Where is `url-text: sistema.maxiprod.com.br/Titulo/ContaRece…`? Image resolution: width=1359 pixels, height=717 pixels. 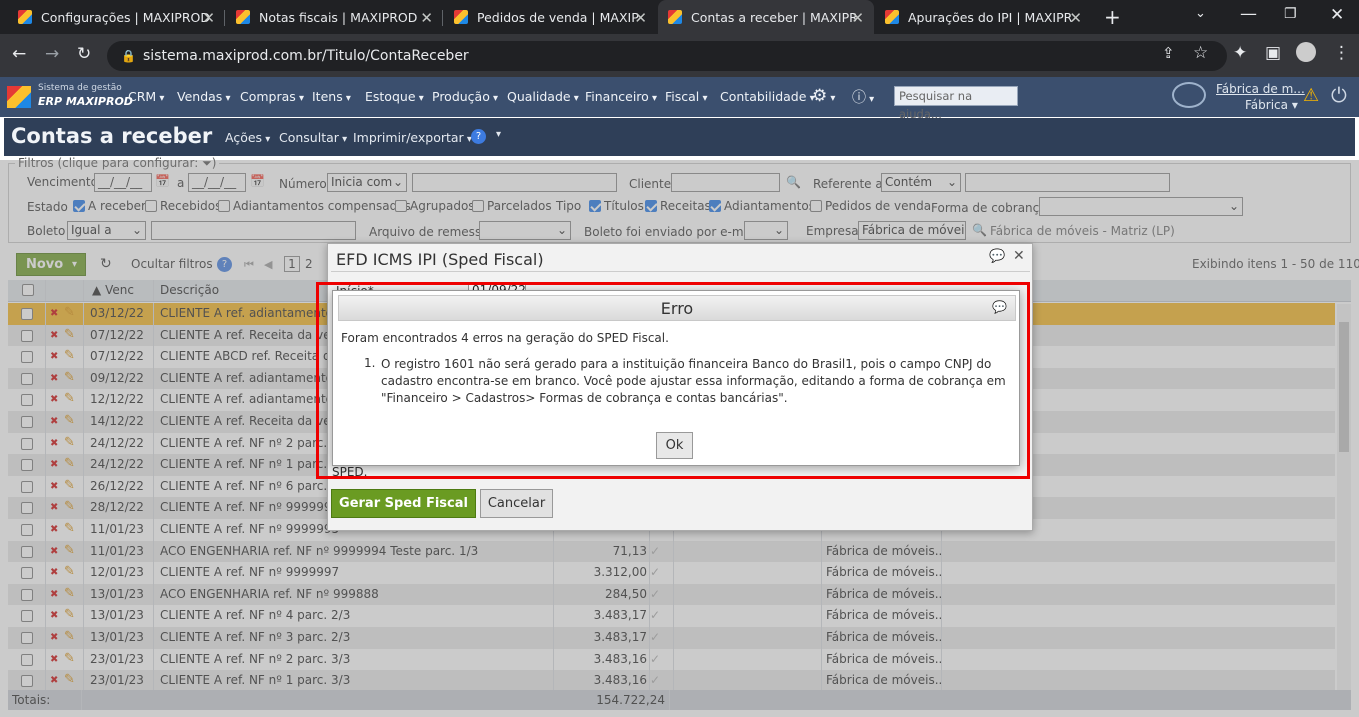 url-text: sistema.maxiprod.com.br/Titulo/ContaRece… is located at coordinates (306, 56).